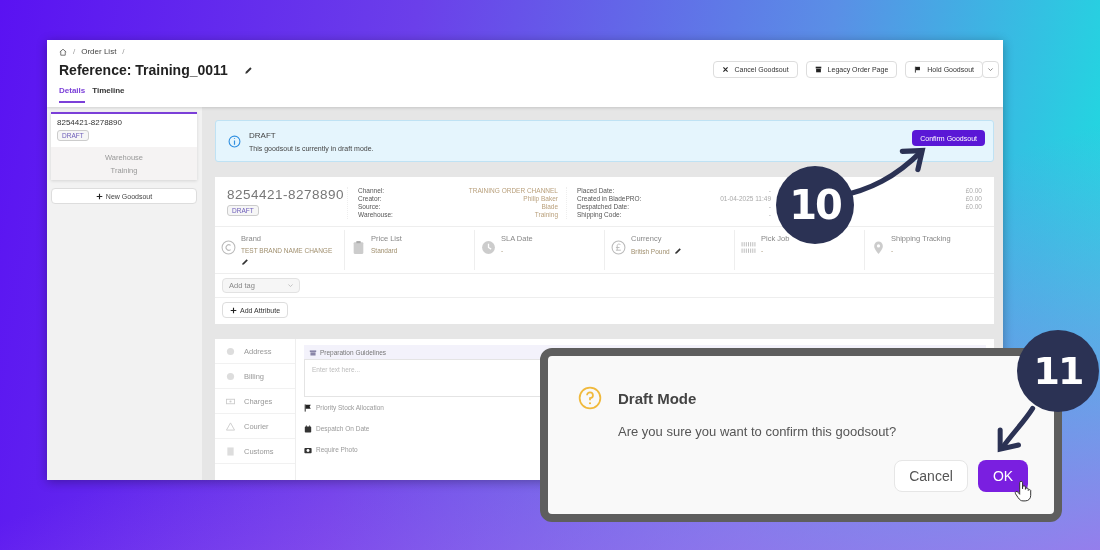 The width and height of the screenshot is (1100, 550). What do you see at coordinates (725, 69) in the screenshot?
I see `close-icon` at bounding box center [725, 69].